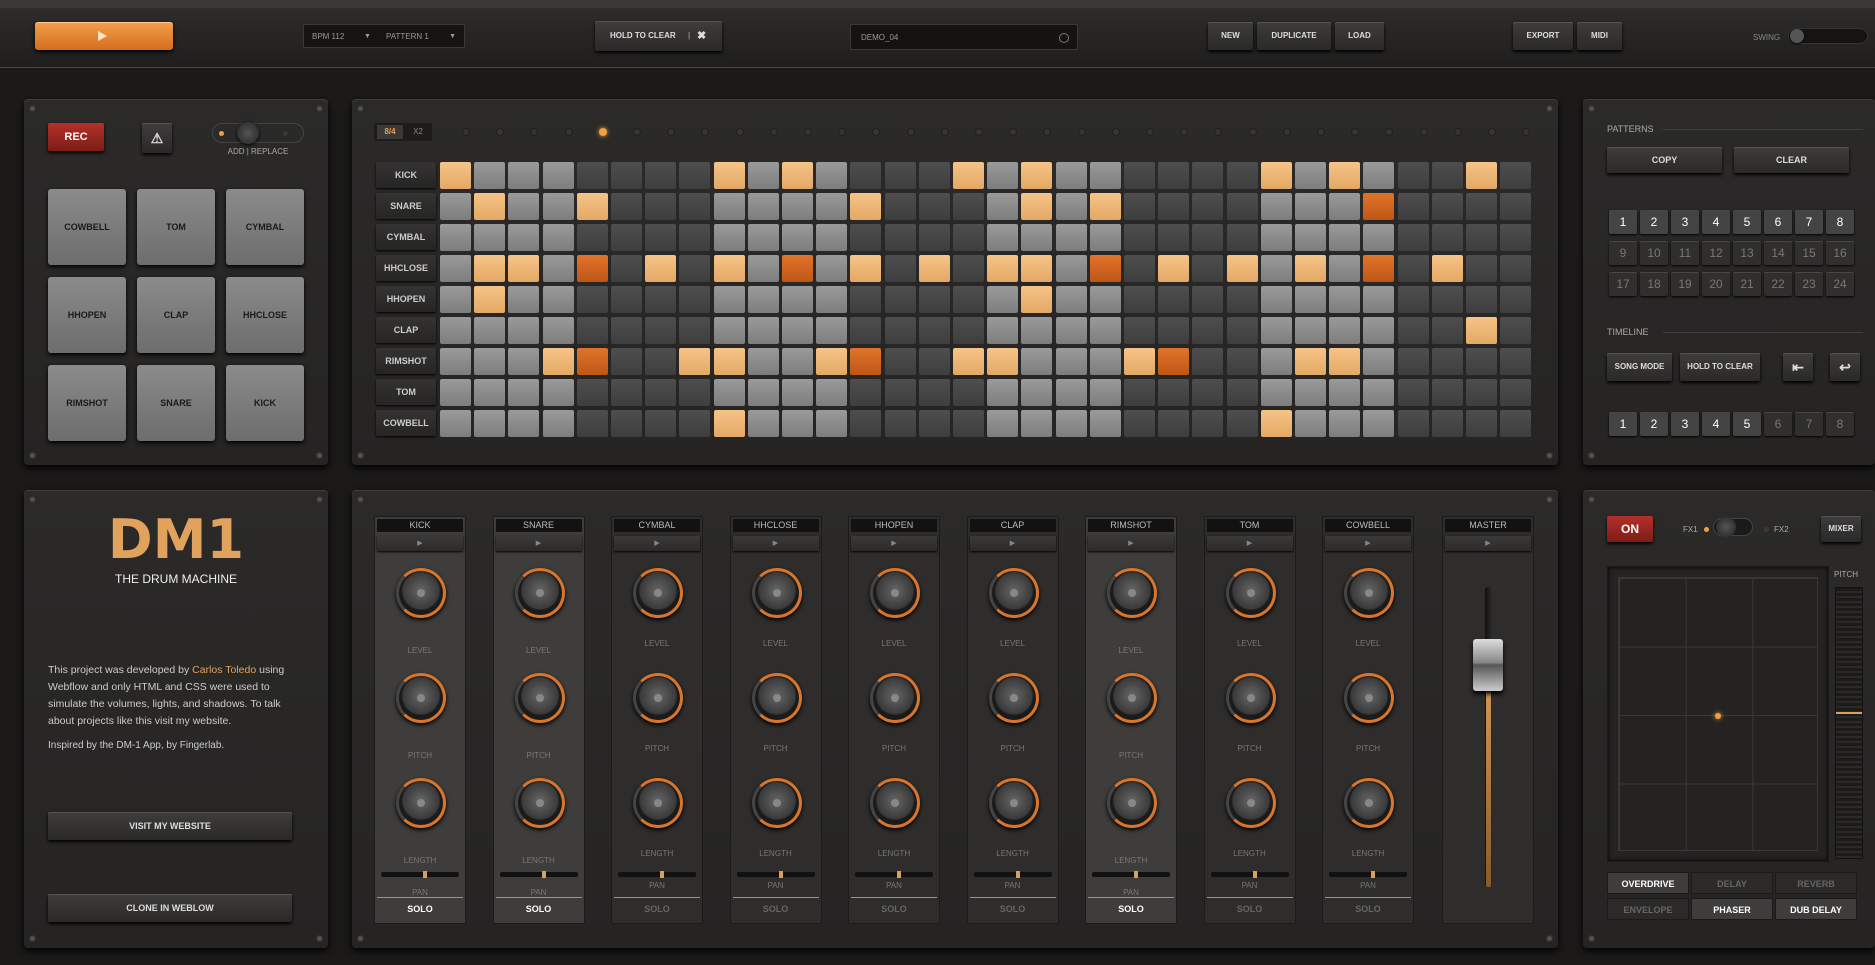 This screenshot has width=1875, height=965. What do you see at coordinates (1845, 367) in the screenshot?
I see `loop-icon: ↩` at bounding box center [1845, 367].